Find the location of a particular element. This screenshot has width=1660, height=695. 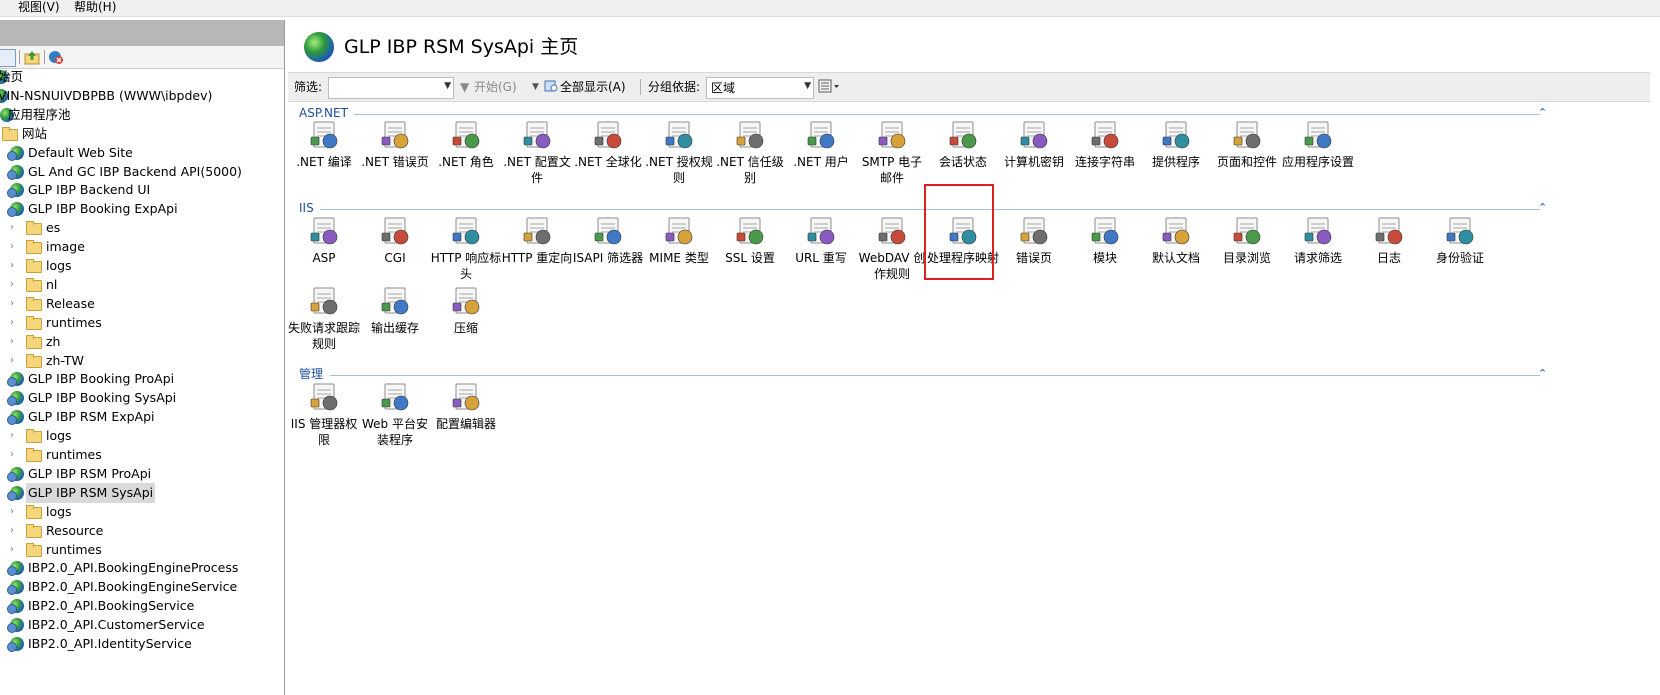

feature-item: CGI is located at coordinates (395, 252).